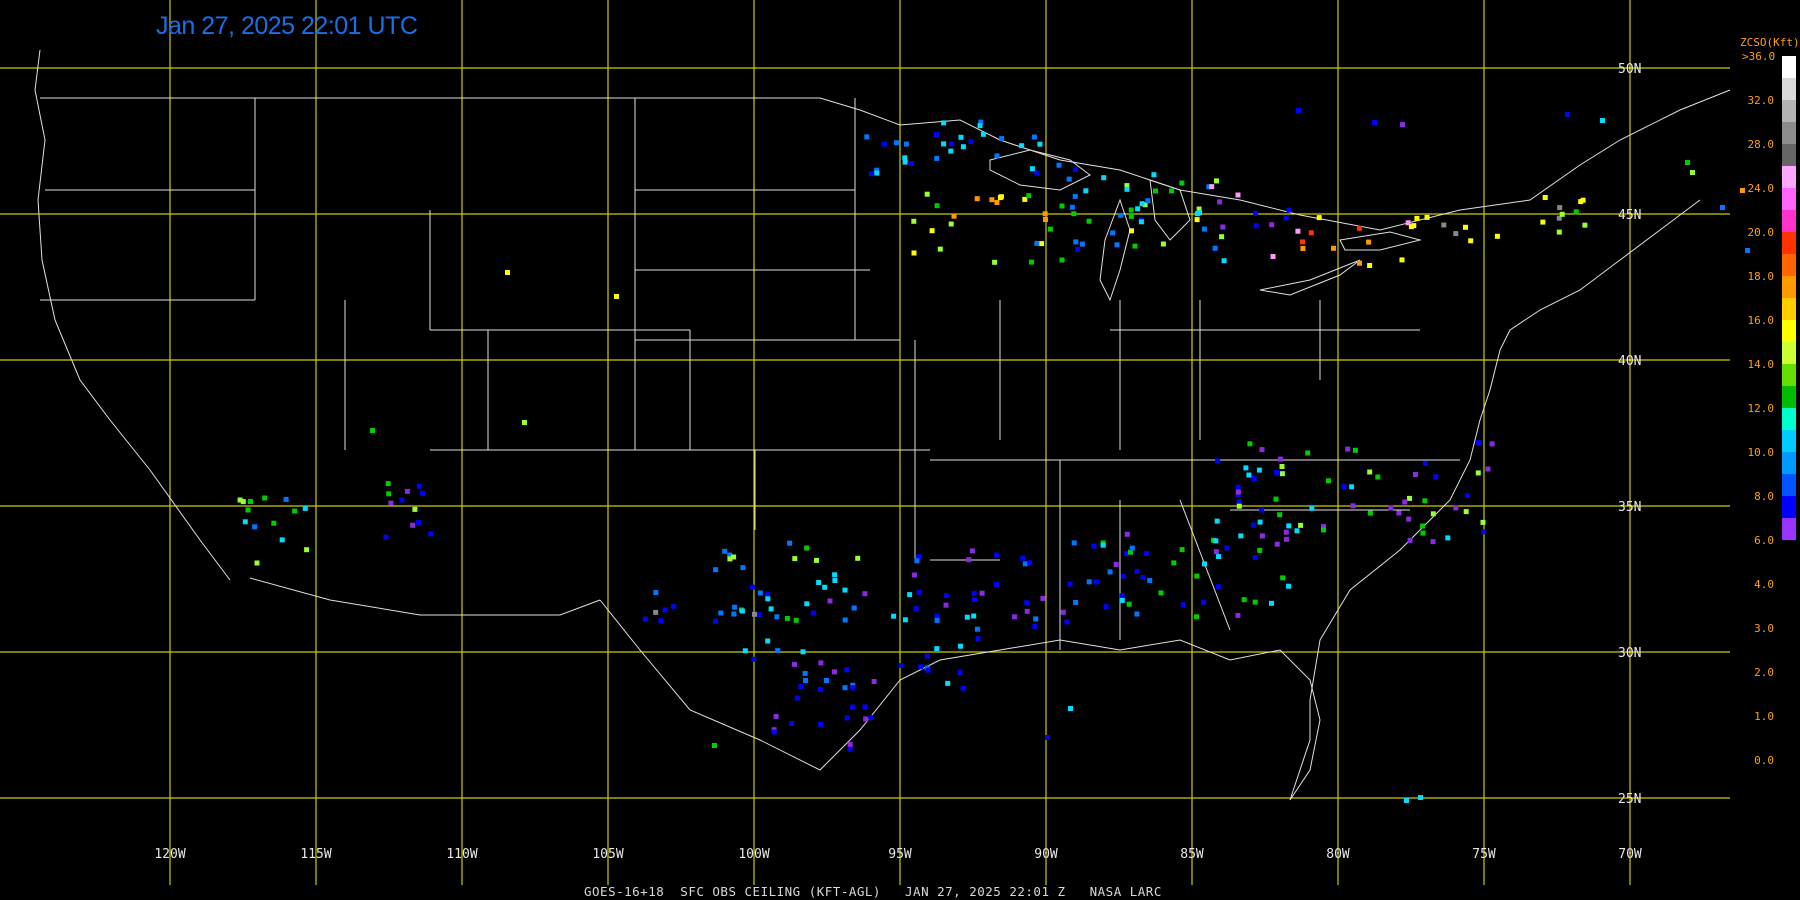 The image size is (1800, 900). What do you see at coordinates (1046, 854) in the screenshot?
I see `longitude-label: 90W` at bounding box center [1046, 854].